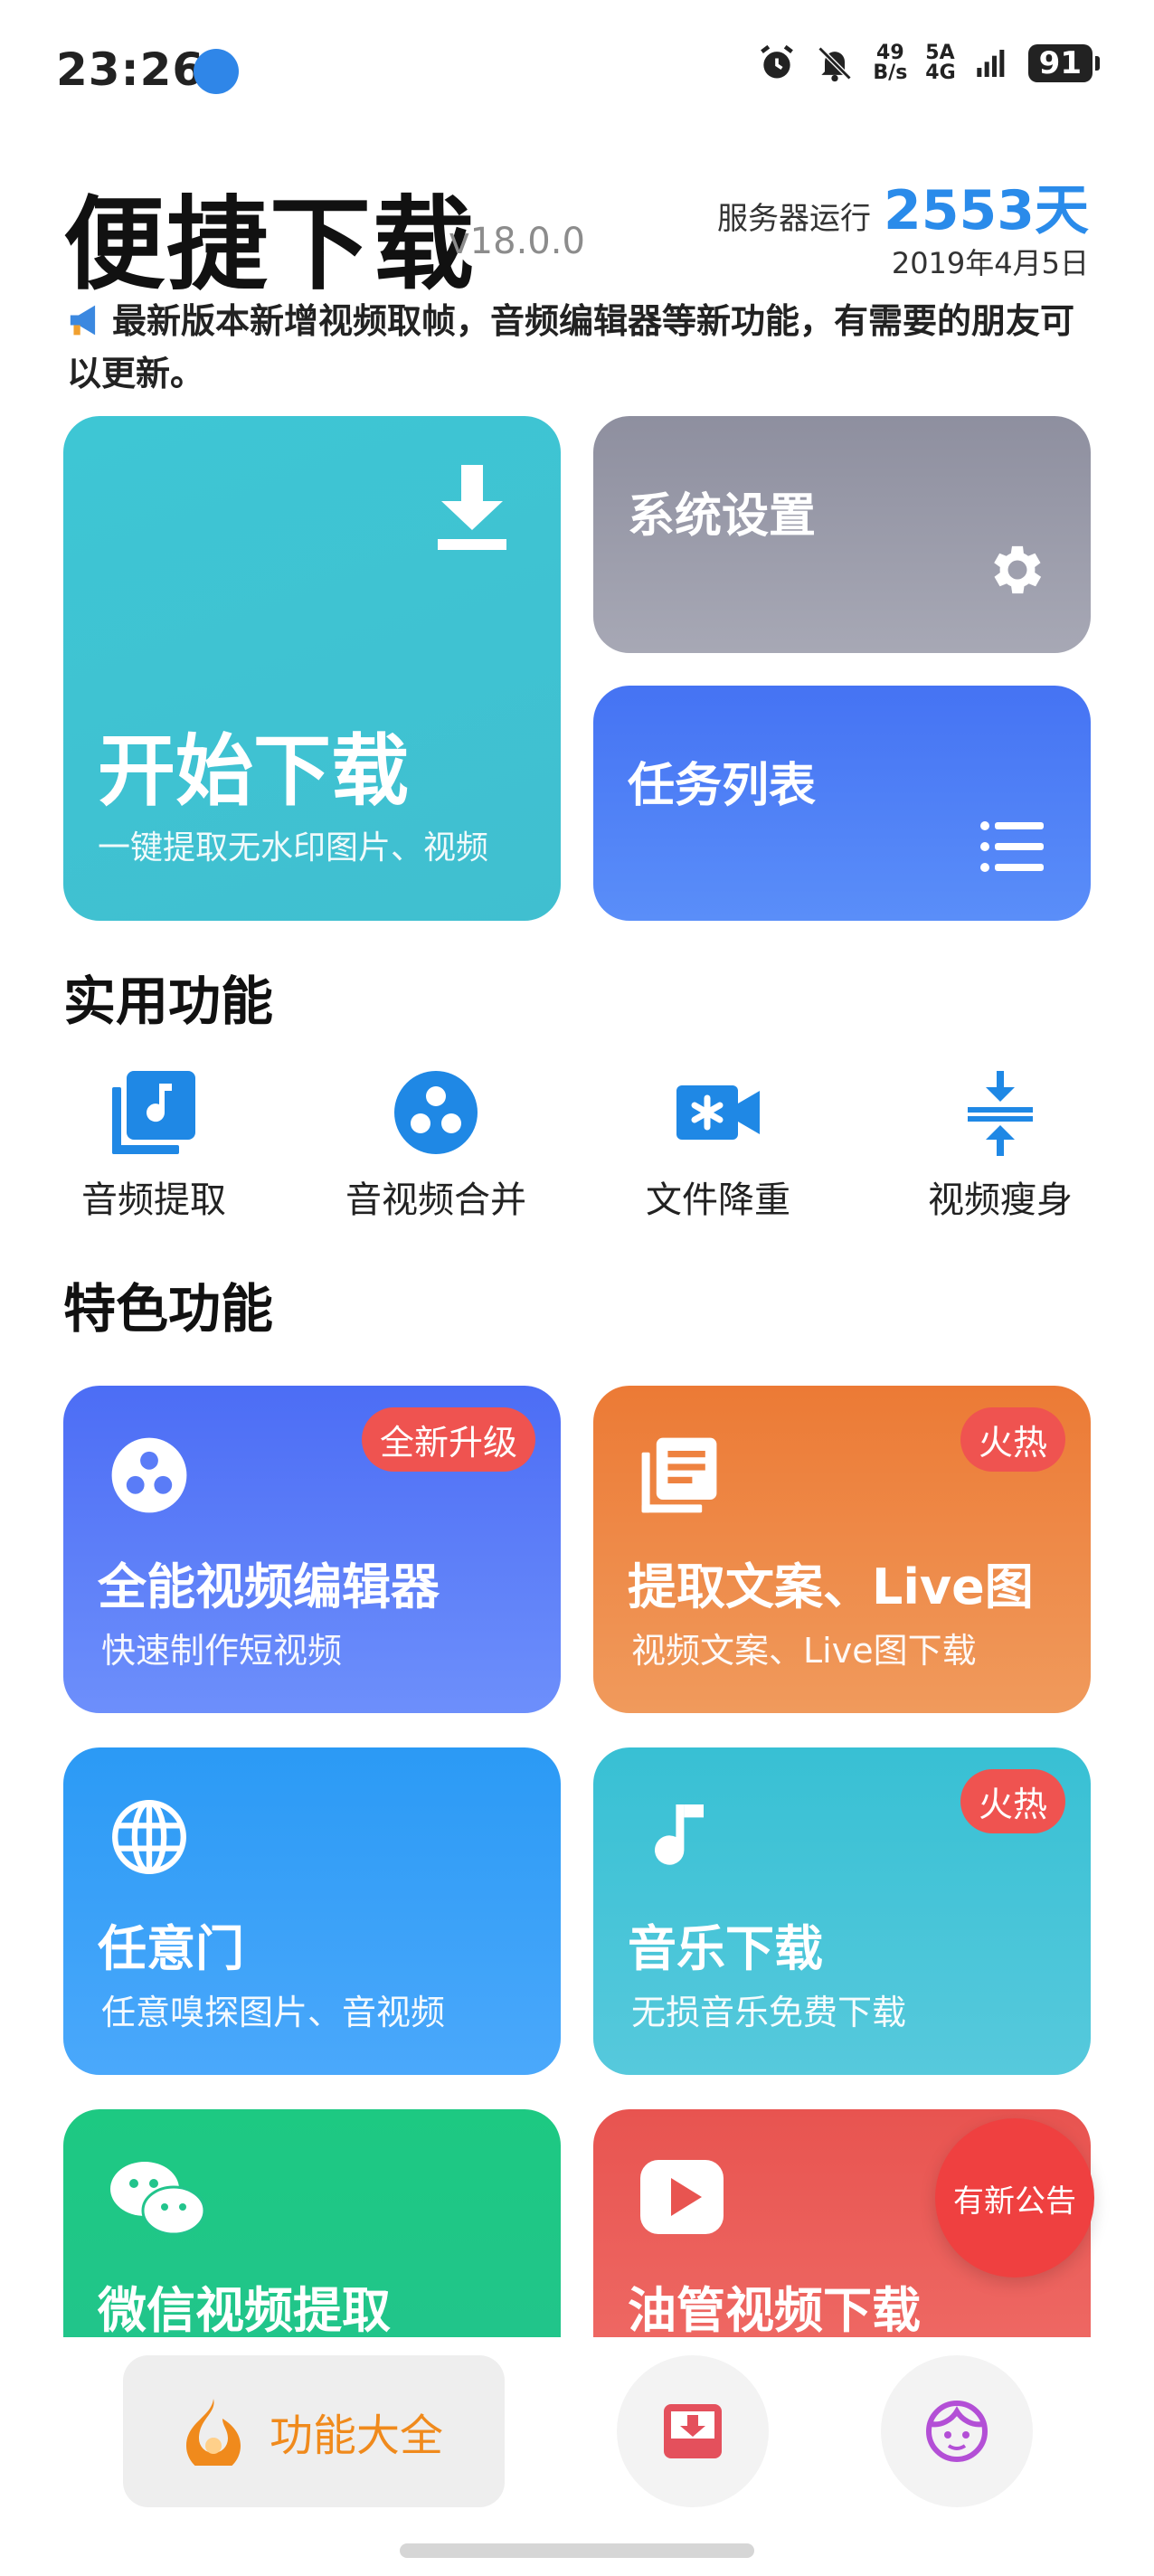 The width and height of the screenshot is (1154, 2576). What do you see at coordinates (83, 320) in the screenshot?
I see `megaphone-icon` at bounding box center [83, 320].